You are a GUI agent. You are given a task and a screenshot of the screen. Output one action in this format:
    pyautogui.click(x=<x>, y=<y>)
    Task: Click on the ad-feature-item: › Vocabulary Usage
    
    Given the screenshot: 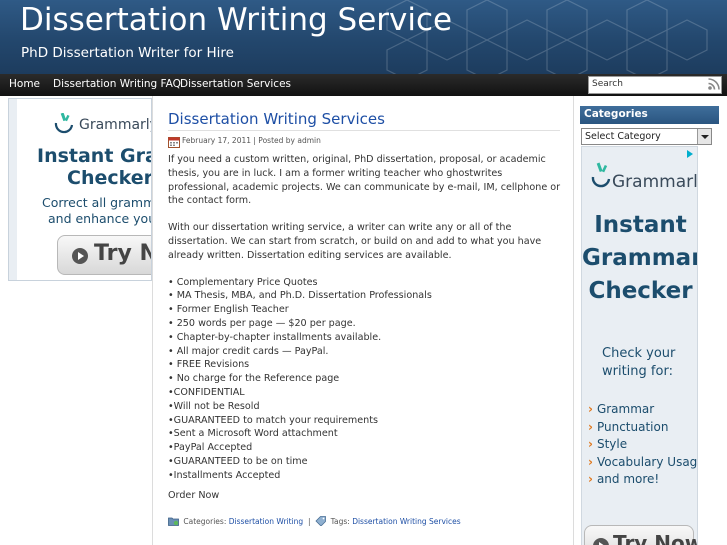 What is the action you would take?
    pyautogui.click(x=643, y=463)
    